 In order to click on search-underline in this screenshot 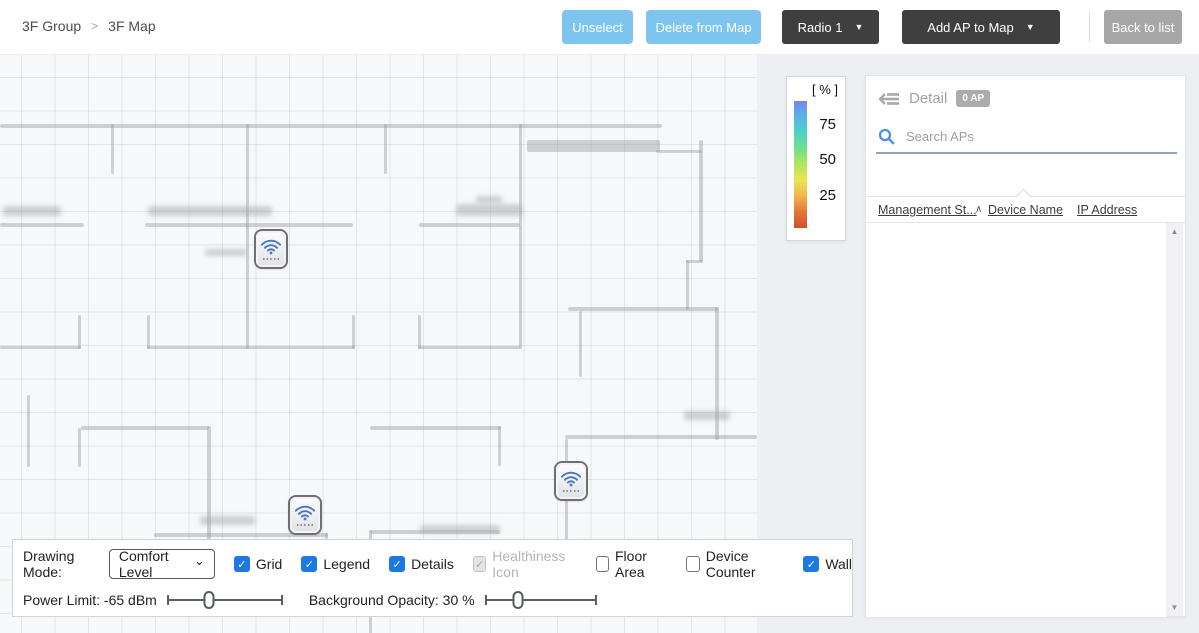, I will do `click(1026, 153)`.